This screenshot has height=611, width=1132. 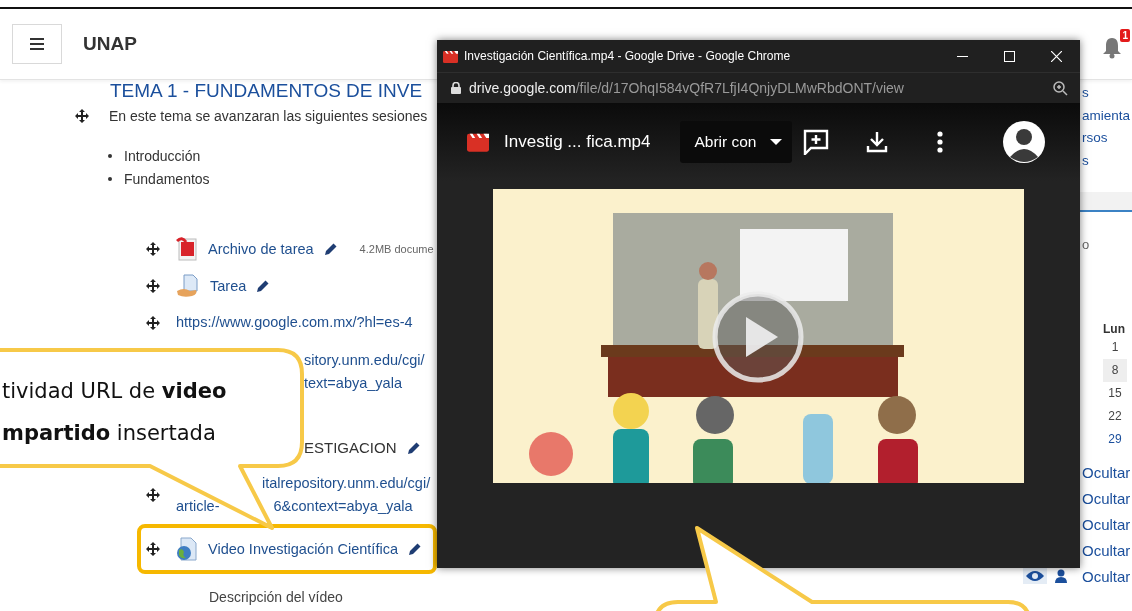 I want to click on link-text: italrepository.unm.edu/cgi/, so click(x=346, y=483).